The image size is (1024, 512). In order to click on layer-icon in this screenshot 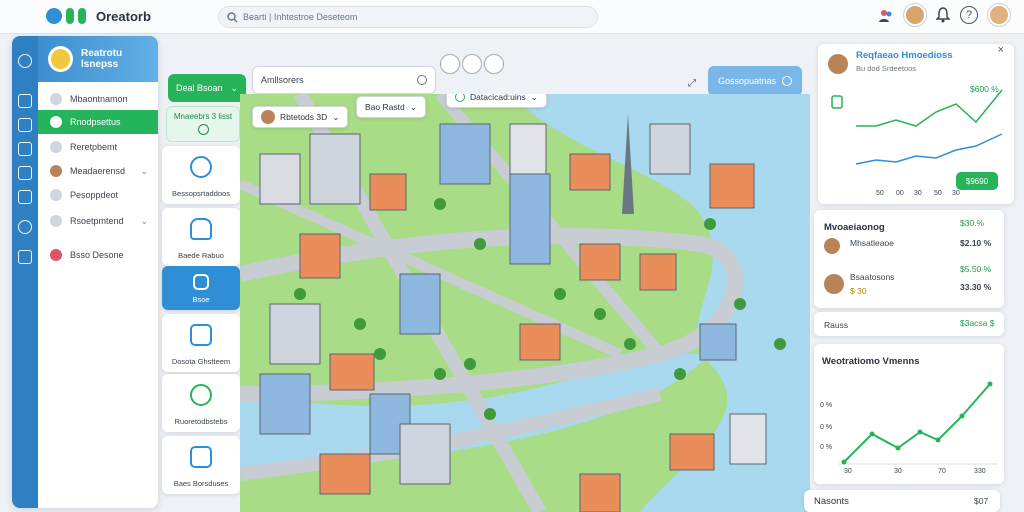, I will do `click(201, 282)`.